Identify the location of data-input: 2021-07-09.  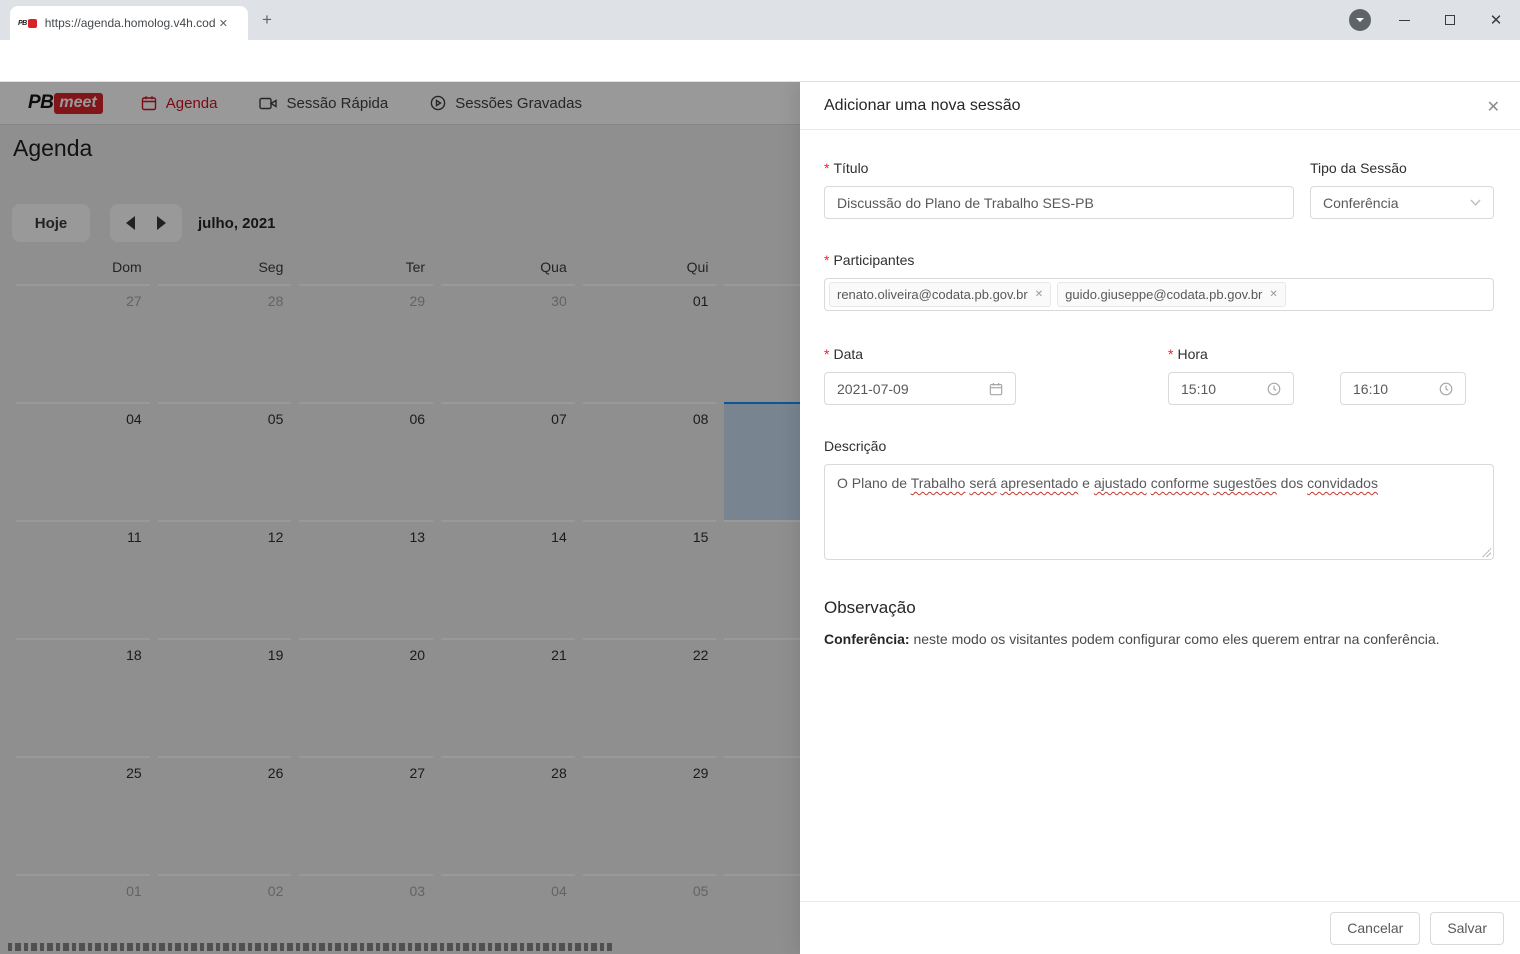
(920, 388).